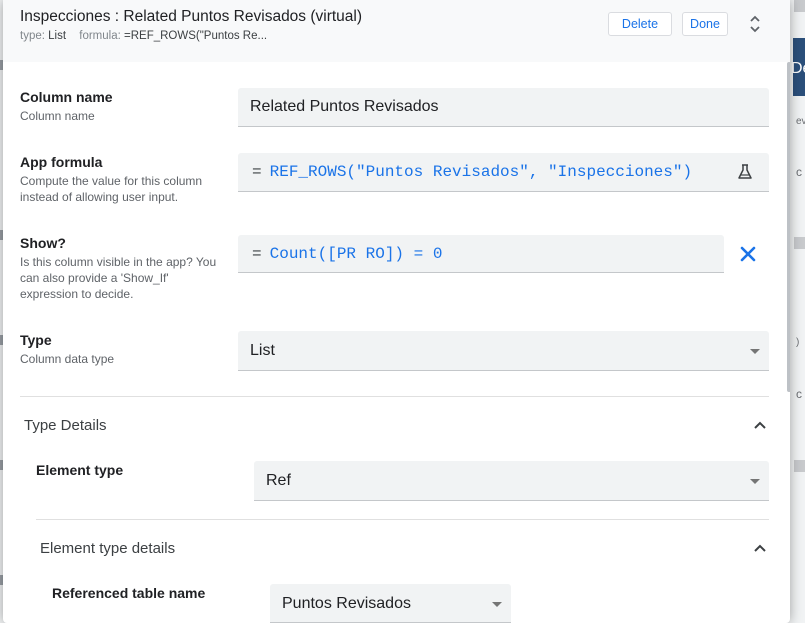 The height and width of the screenshot is (623, 805). Describe the element at coordinates (65, 425) in the screenshot. I see `type-details-title: Type Details` at that location.